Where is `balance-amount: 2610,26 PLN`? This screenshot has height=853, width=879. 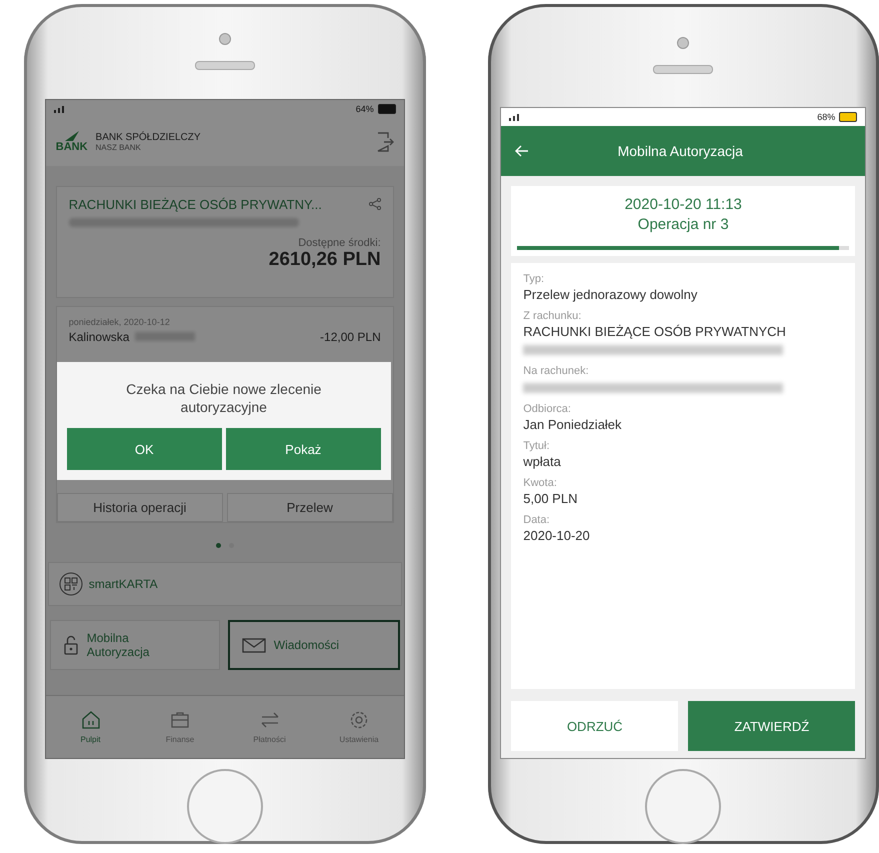
balance-amount: 2610,26 PLN is located at coordinates (324, 259).